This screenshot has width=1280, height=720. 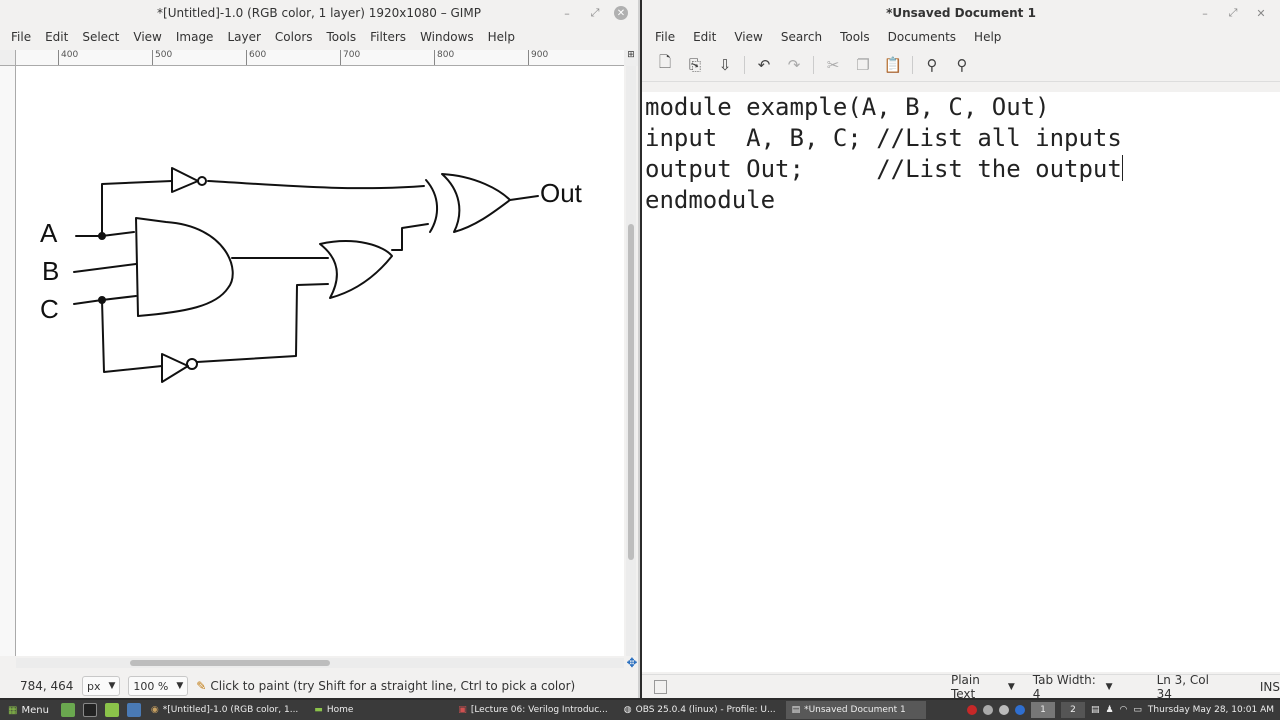 What do you see at coordinates (28, 710) in the screenshot?
I see `start-menu-button: ▦ Menu` at bounding box center [28, 710].